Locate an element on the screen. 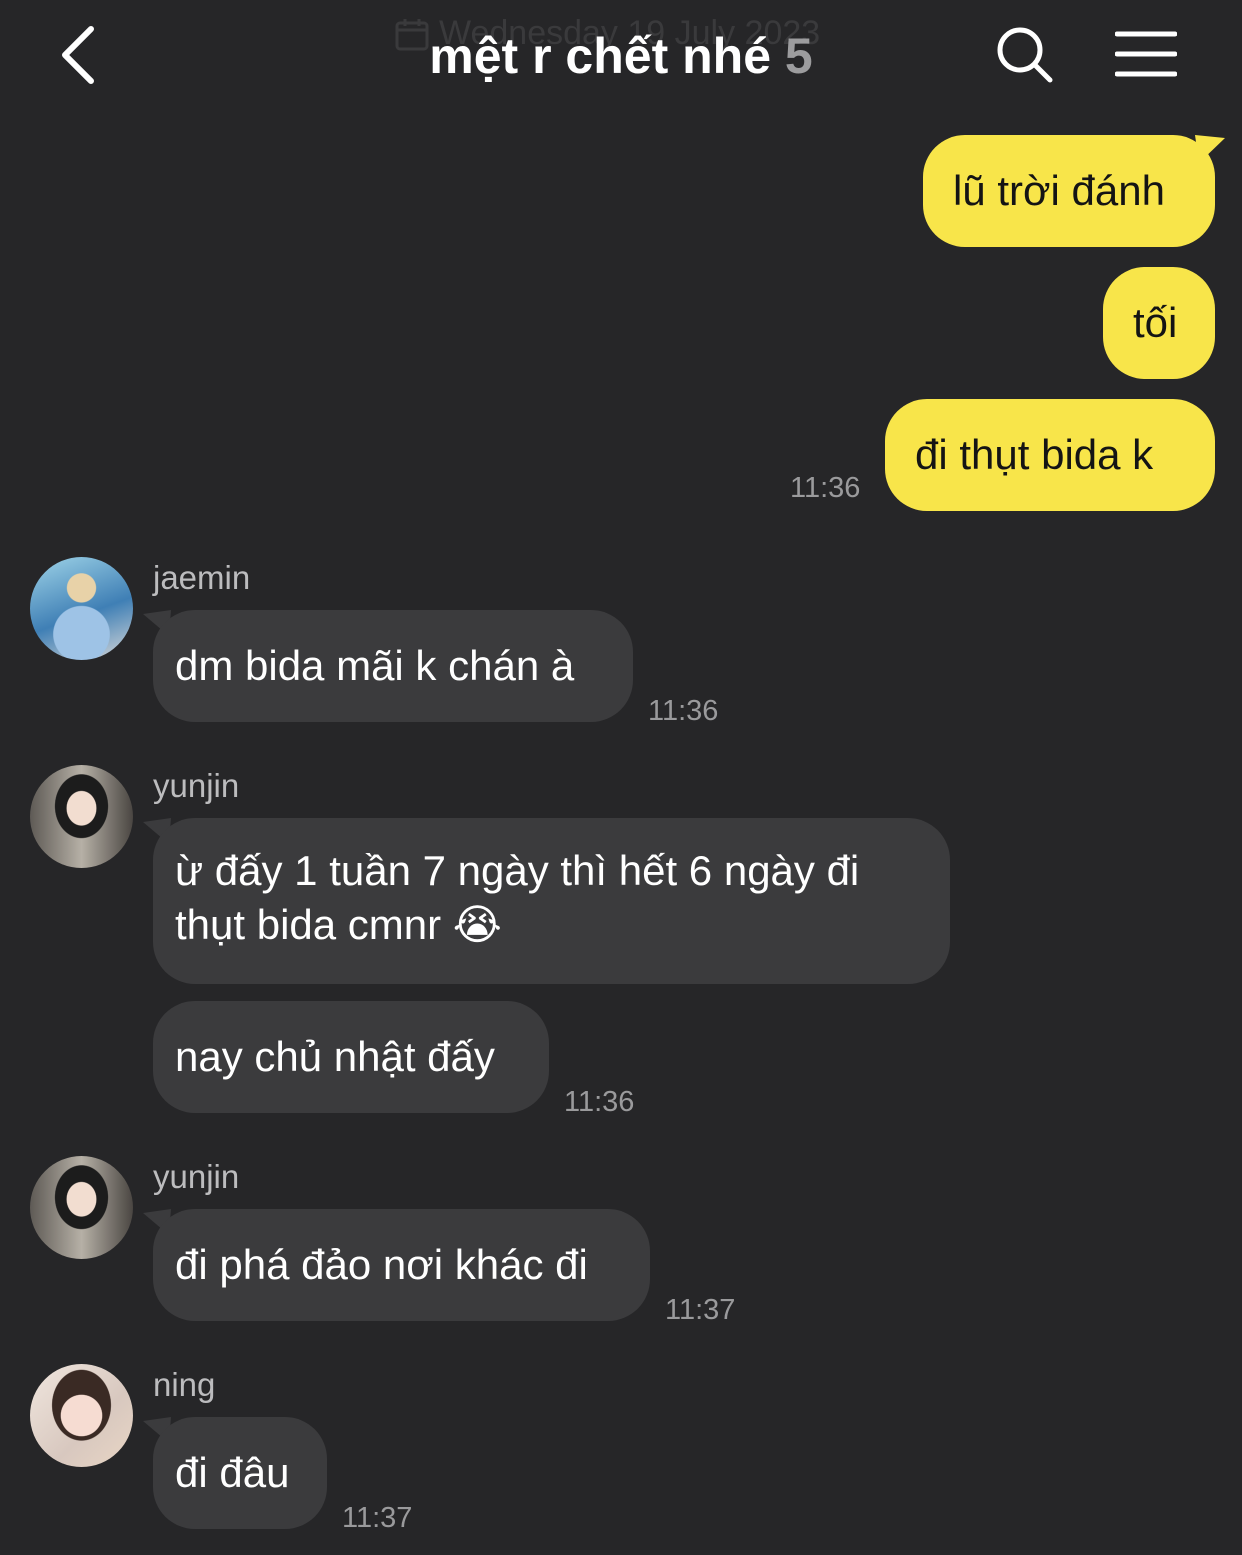  message-text: đi đâu is located at coordinates (232, 1472).